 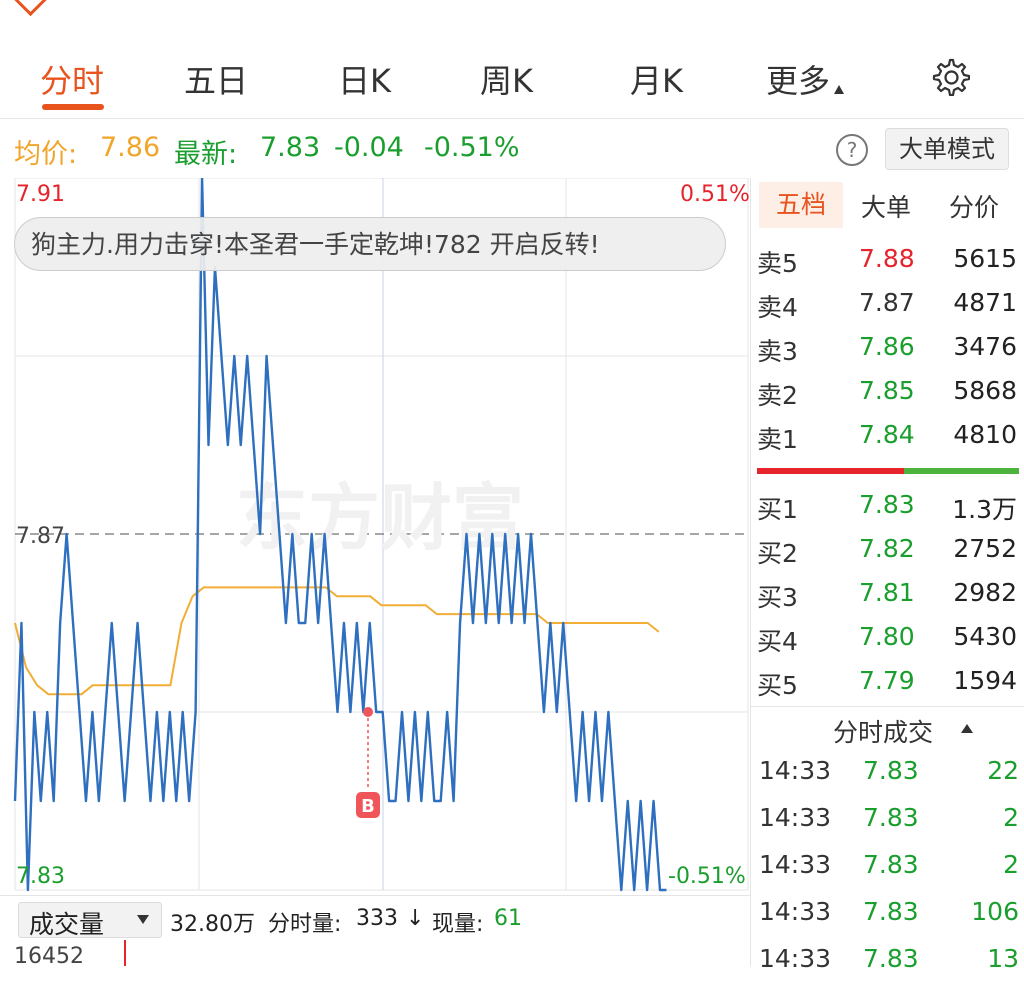 I want to click on tab-intraday: 分时, so click(x=72, y=79).